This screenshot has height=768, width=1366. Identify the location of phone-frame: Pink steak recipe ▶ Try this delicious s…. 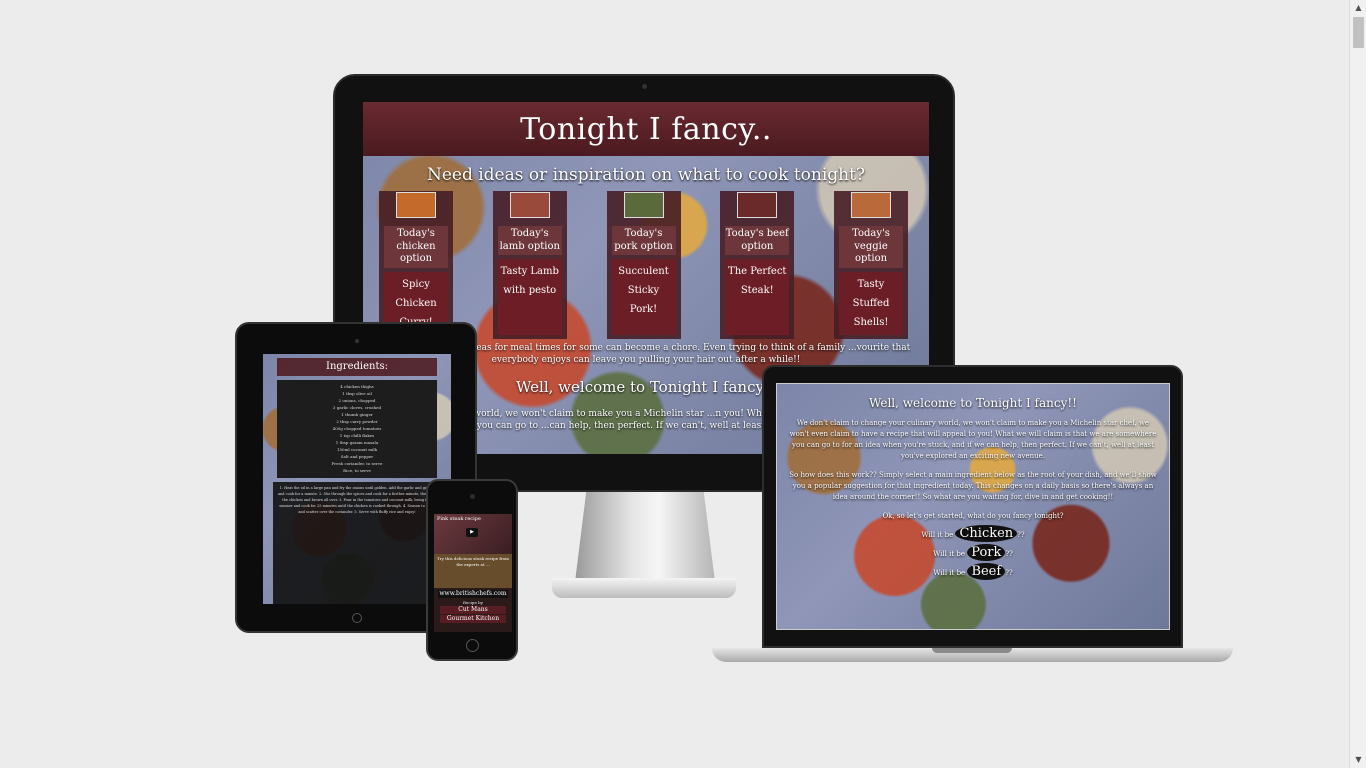
(472, 570).